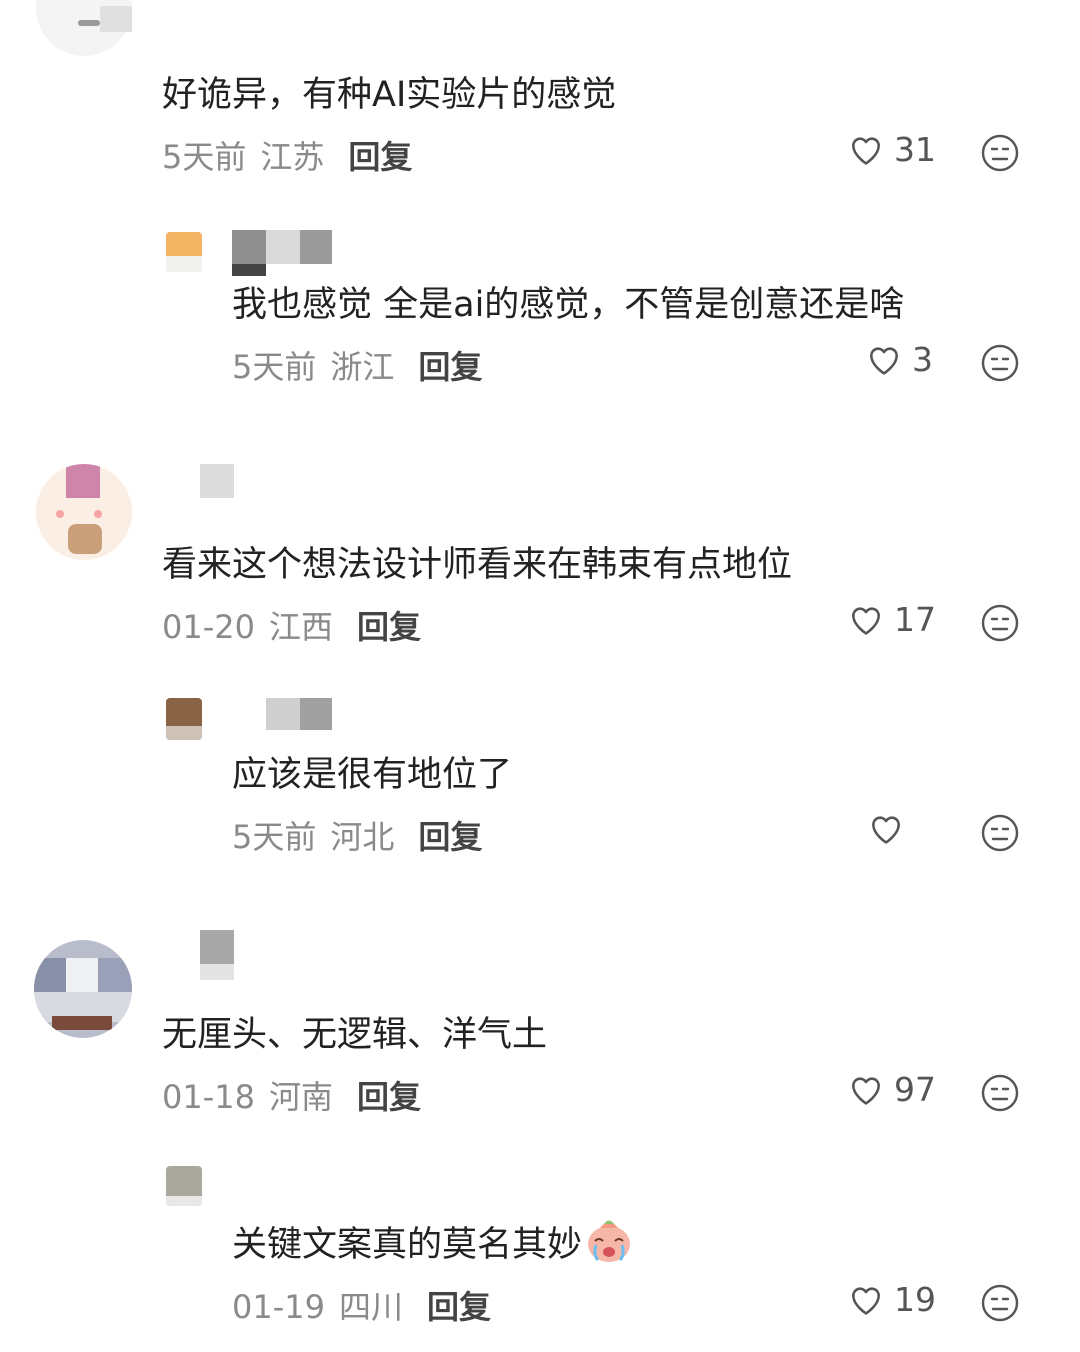 The width and height of the screenshot is (1080, 1352). I want to click on comment-meta: 01-20 江西 回复, so click(291, 625).